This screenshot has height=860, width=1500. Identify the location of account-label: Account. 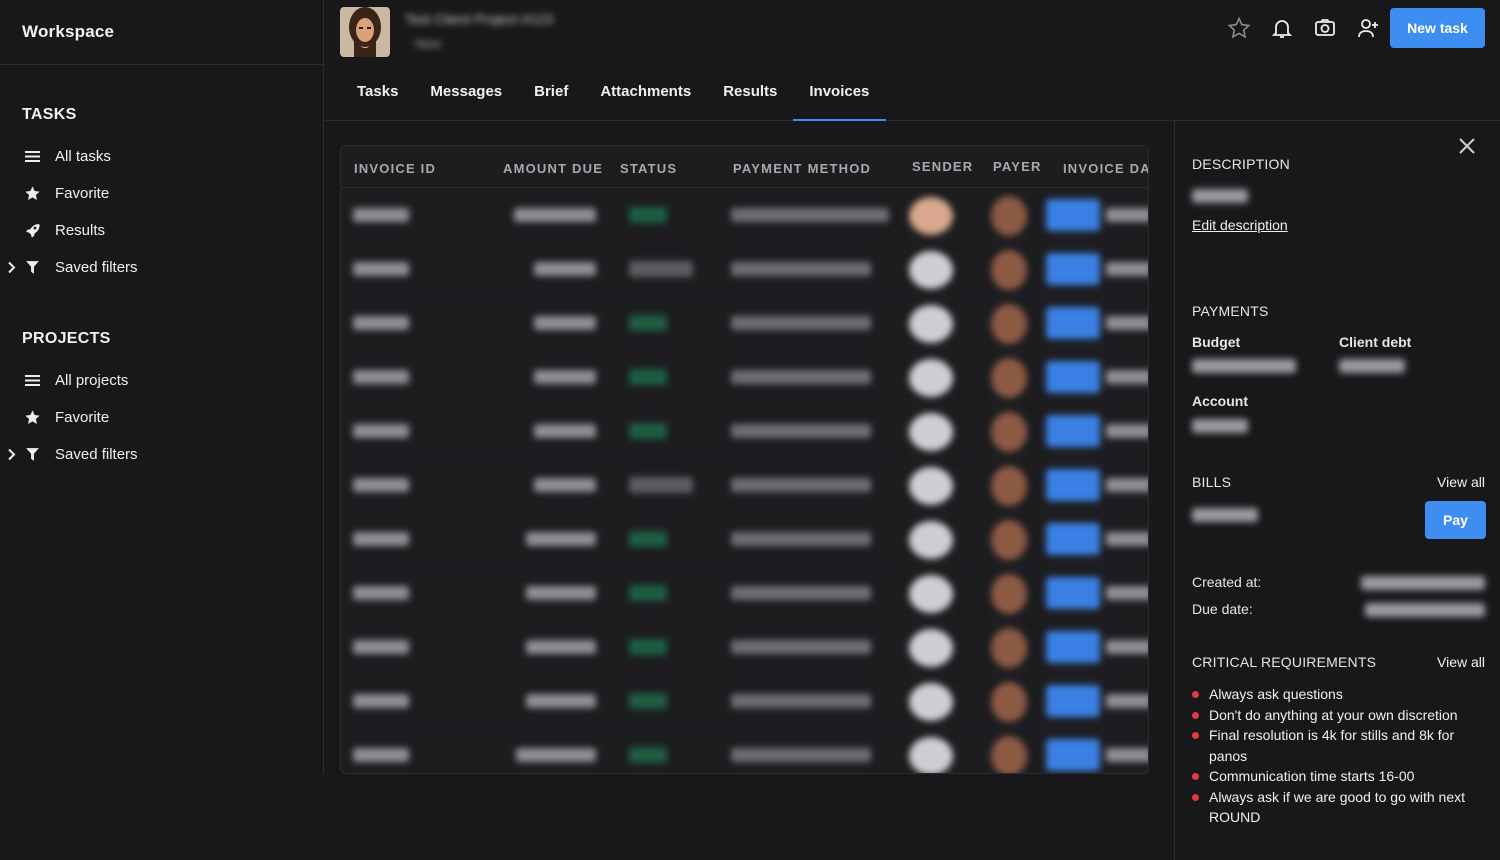
(1220, 401).